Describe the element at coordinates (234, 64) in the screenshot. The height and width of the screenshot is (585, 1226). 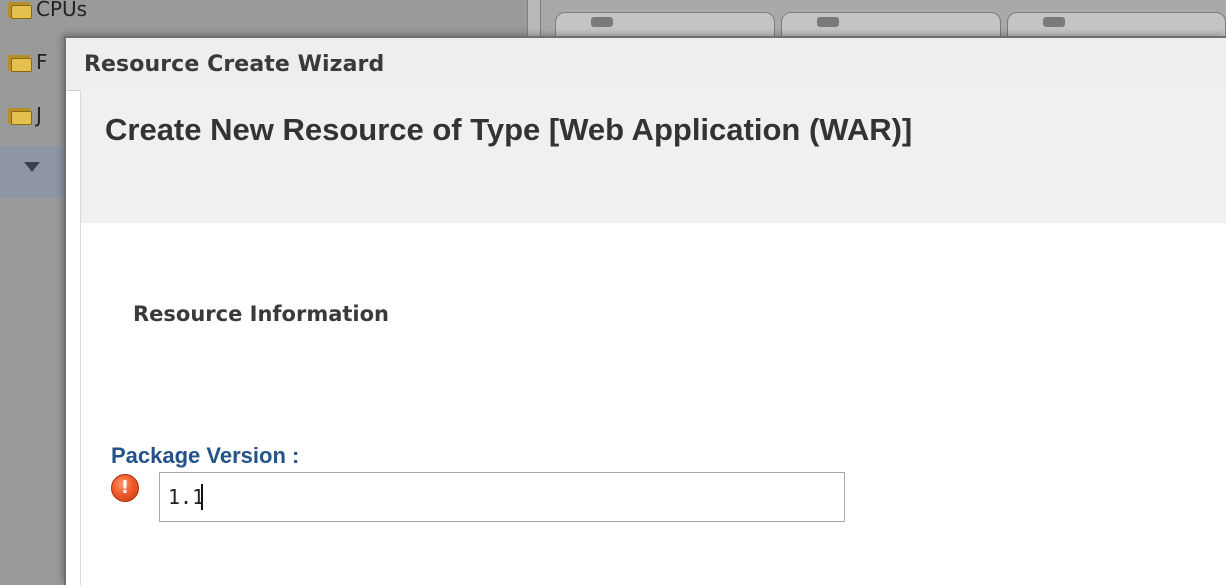
I see `dialog-title: Resource Create Wizard` at that location.